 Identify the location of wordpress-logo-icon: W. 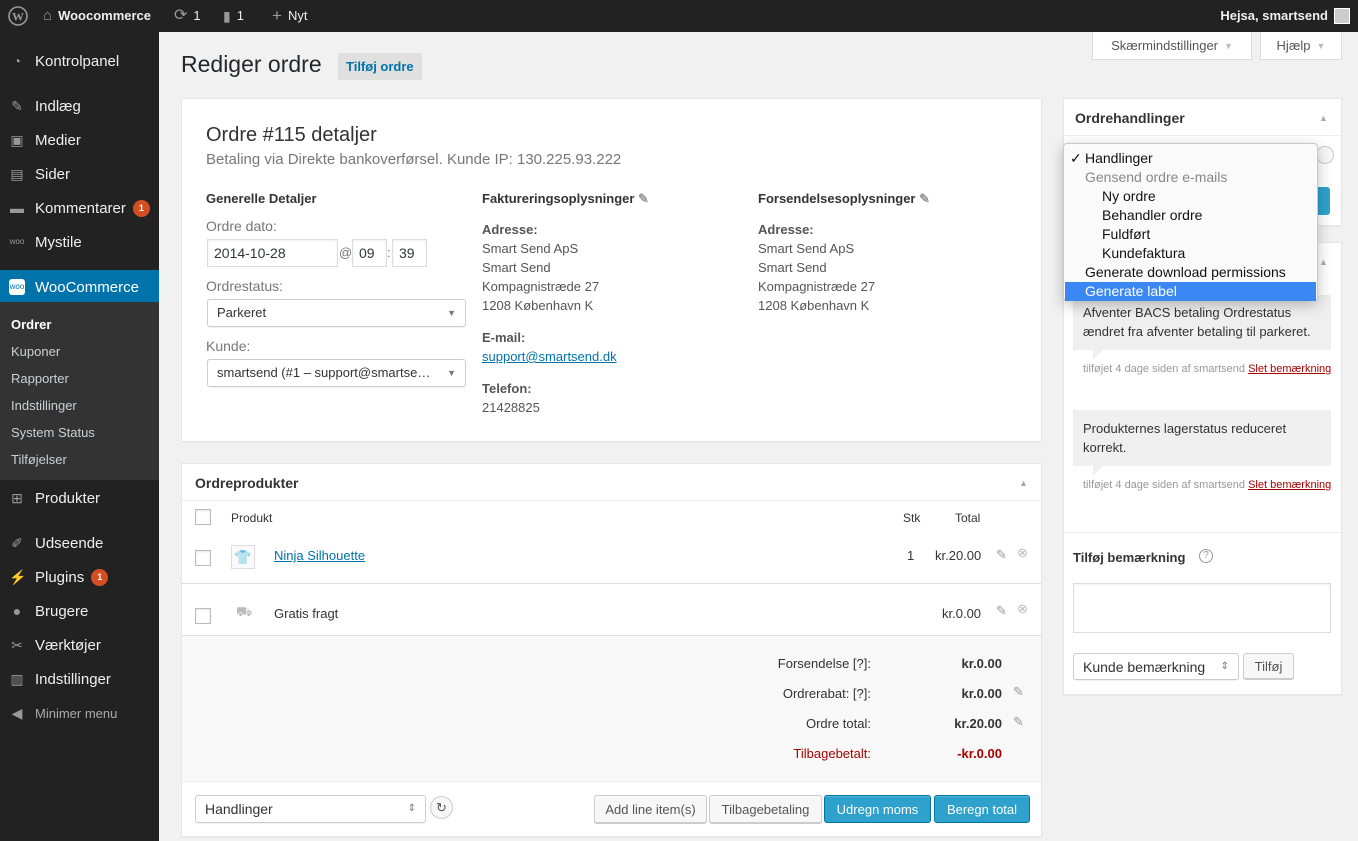
(18, 16).